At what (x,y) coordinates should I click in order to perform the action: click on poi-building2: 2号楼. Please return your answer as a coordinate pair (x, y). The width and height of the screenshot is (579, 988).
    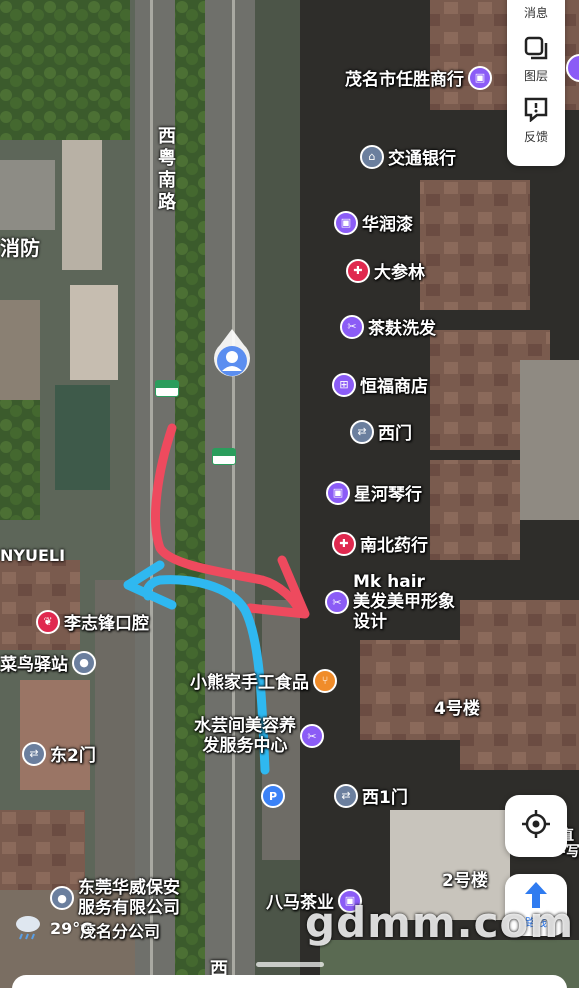
    Looking at the image, I should click on (465, 878).